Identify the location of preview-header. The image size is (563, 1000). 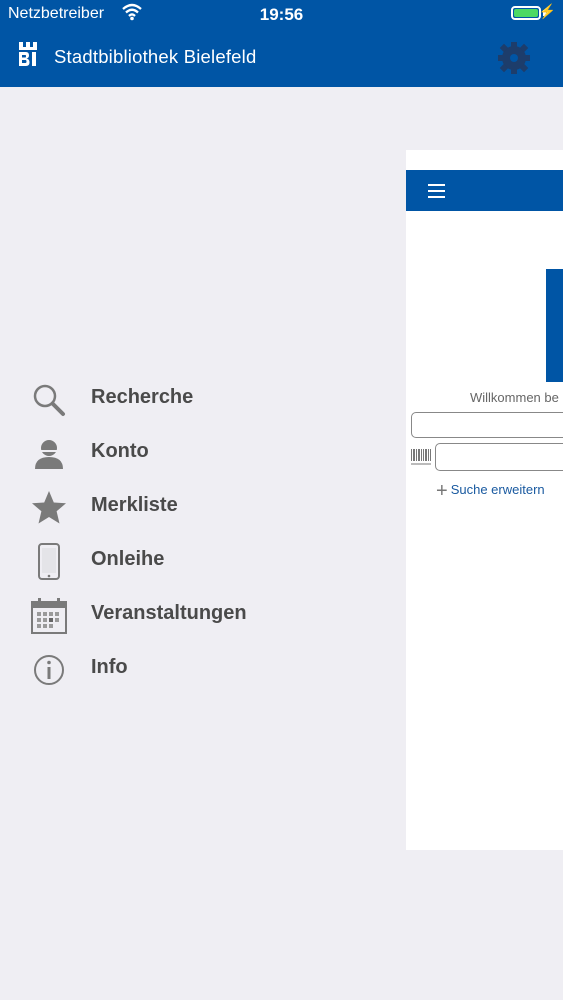
(484, 190).